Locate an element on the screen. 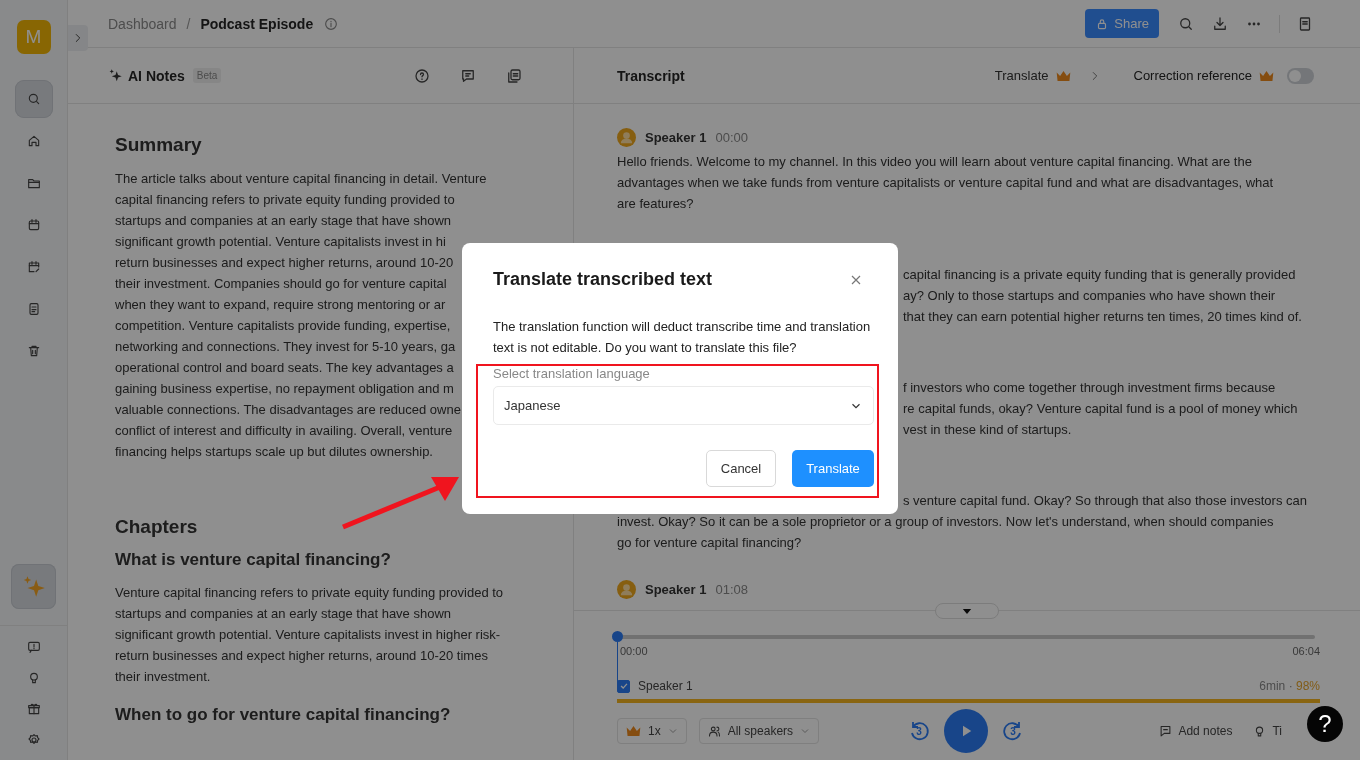  panel-title: AI Notes is located at coordinates (156, 75).